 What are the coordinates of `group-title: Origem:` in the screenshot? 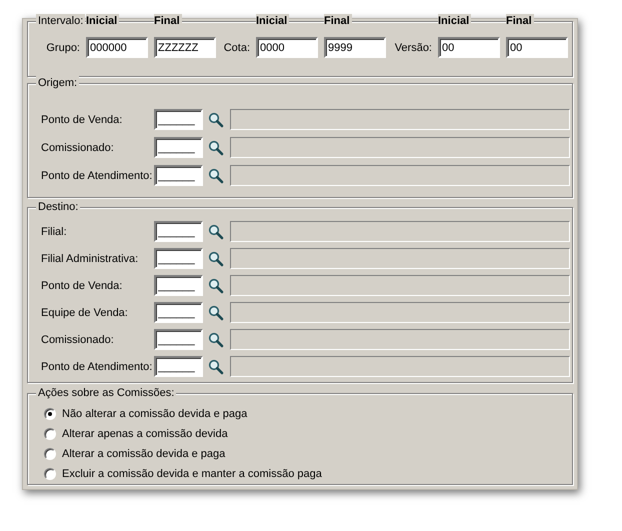 It's located at (58, 83).